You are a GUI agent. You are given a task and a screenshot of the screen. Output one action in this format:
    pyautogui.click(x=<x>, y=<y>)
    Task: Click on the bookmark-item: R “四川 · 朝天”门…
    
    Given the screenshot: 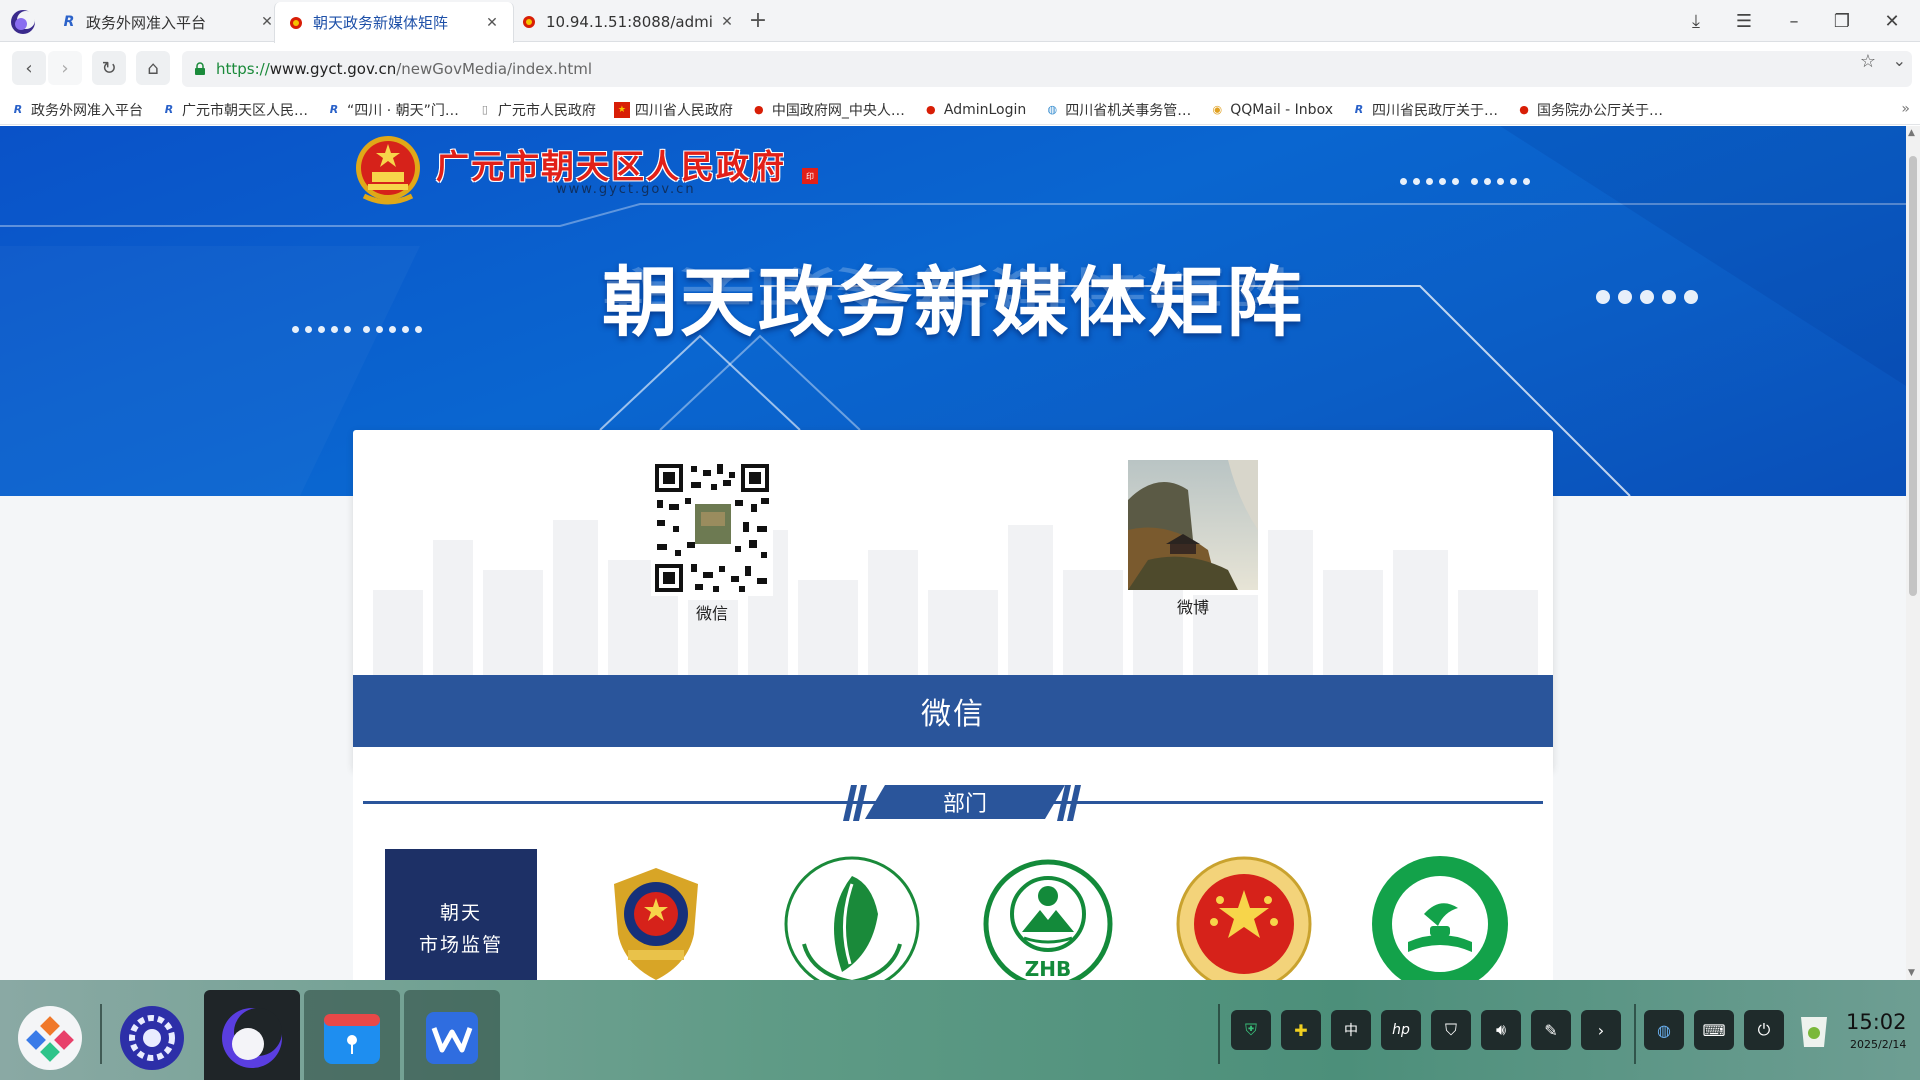 What is the action you would take?
    pyautogui.click(x=392, y=110)
    